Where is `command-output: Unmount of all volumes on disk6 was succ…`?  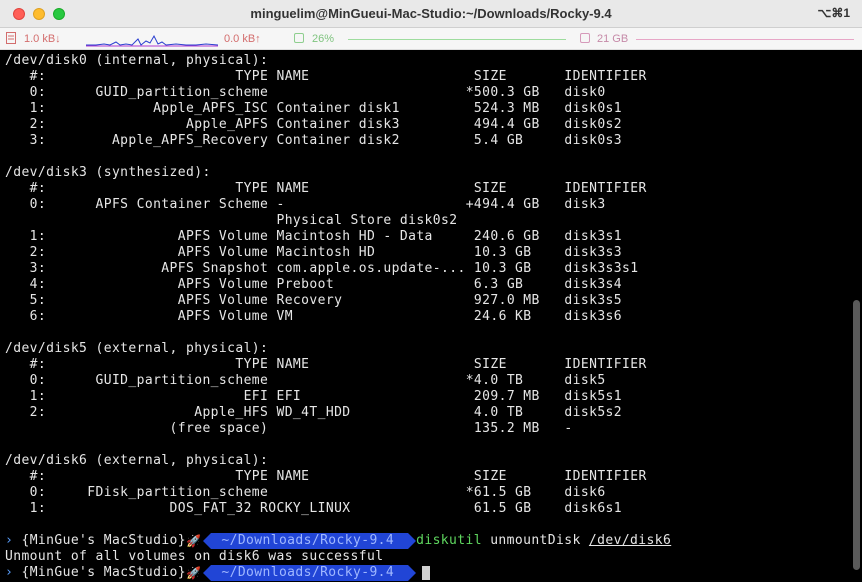 command-output: Unmount of all volumes on disk6 was succ… is located at coordinates (194, 556).